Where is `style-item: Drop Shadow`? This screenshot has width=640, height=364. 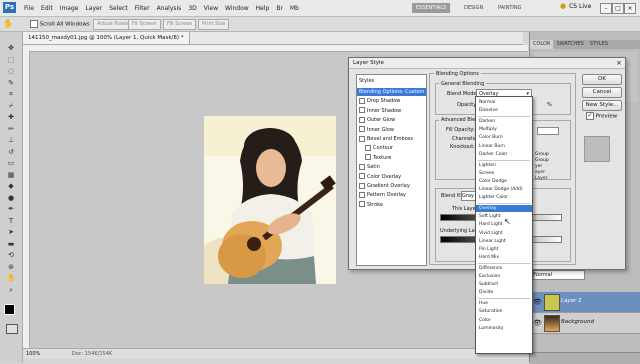
style-item: Drop Shadow is located at coordinates (379, 101).